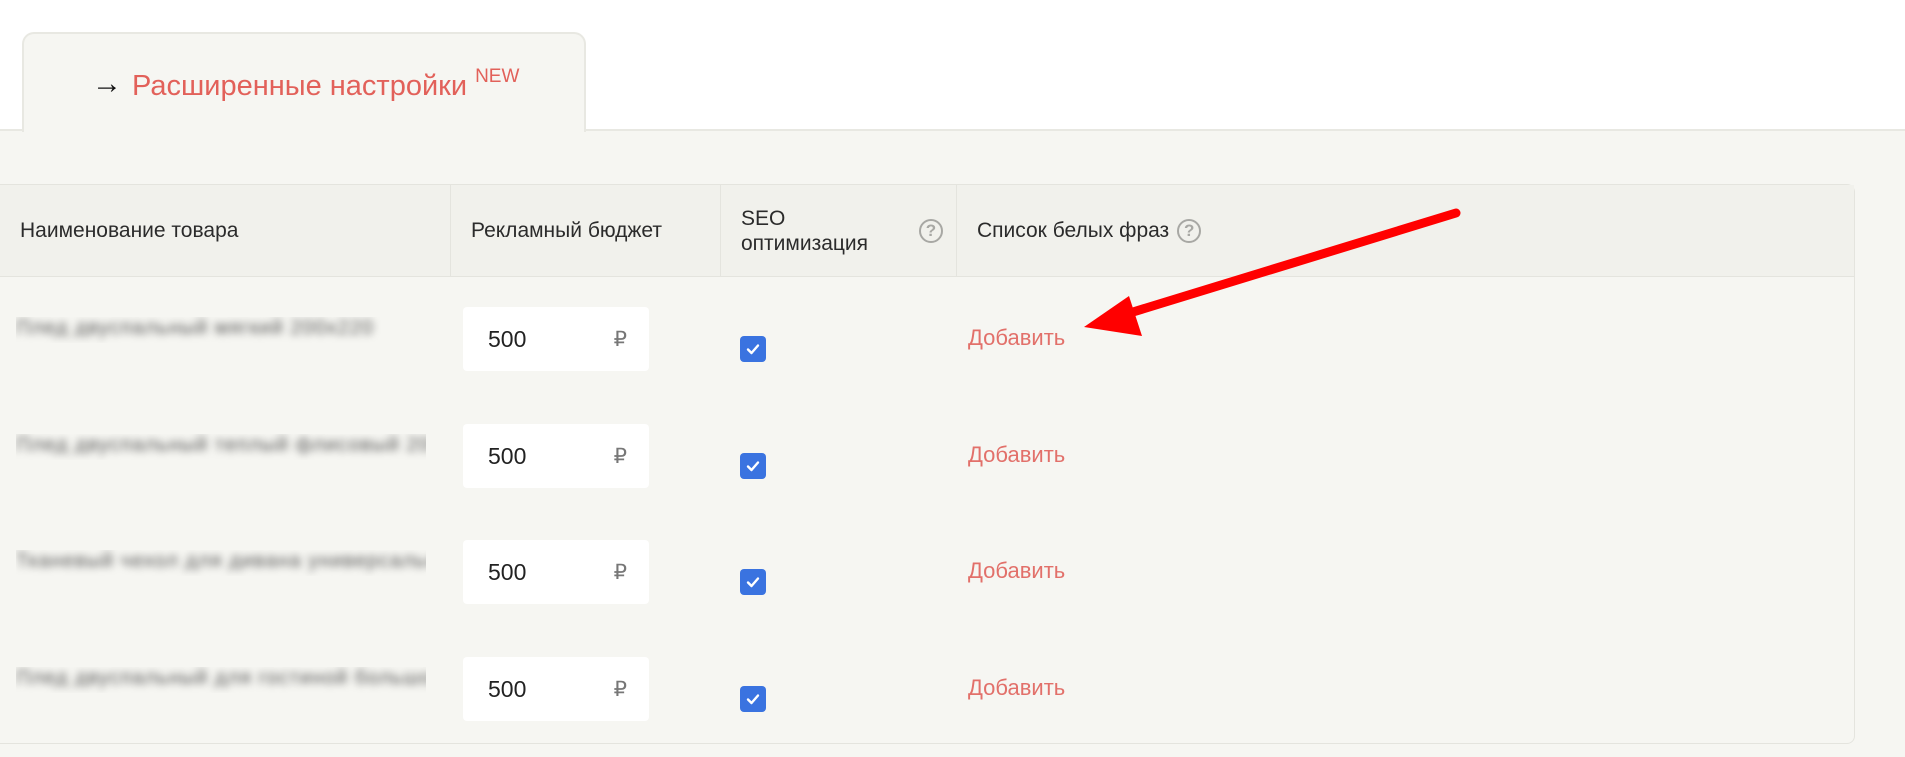 This screenshot has width=1905, height=757. What do you see at coordinates (107, 83) in the screenshot?
I see `arrow-right-icon: →` at bounding box center [107, 83].